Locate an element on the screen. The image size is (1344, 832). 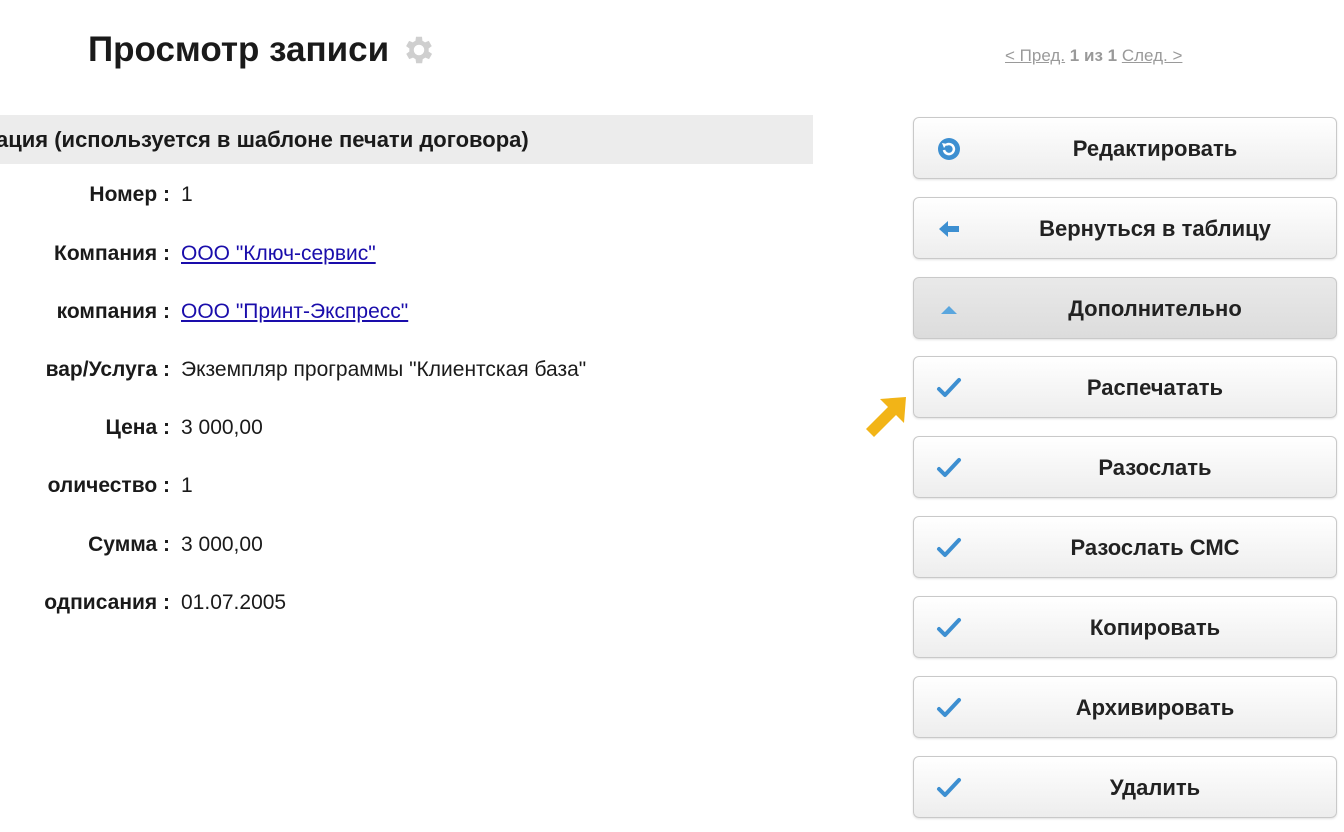
edit-button: Редактировать is located at coordinates (1125, 148).